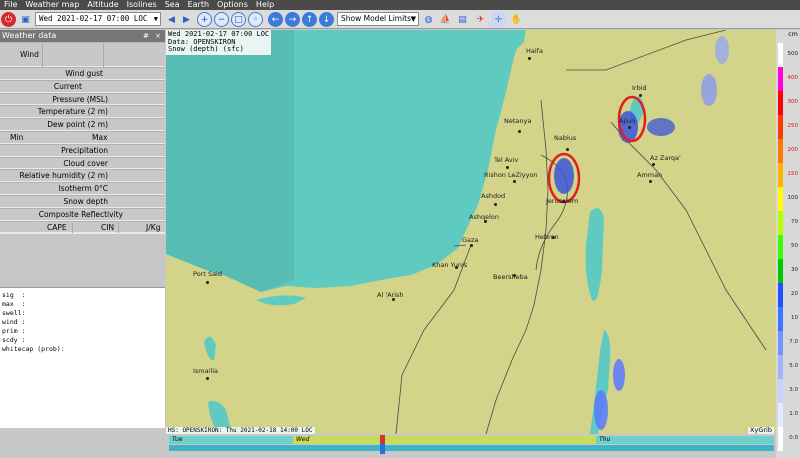 Image resolution: width=800 pixels, height=458 pixels. I want to click on city-label: Al 'Arish, so click(390, 295).